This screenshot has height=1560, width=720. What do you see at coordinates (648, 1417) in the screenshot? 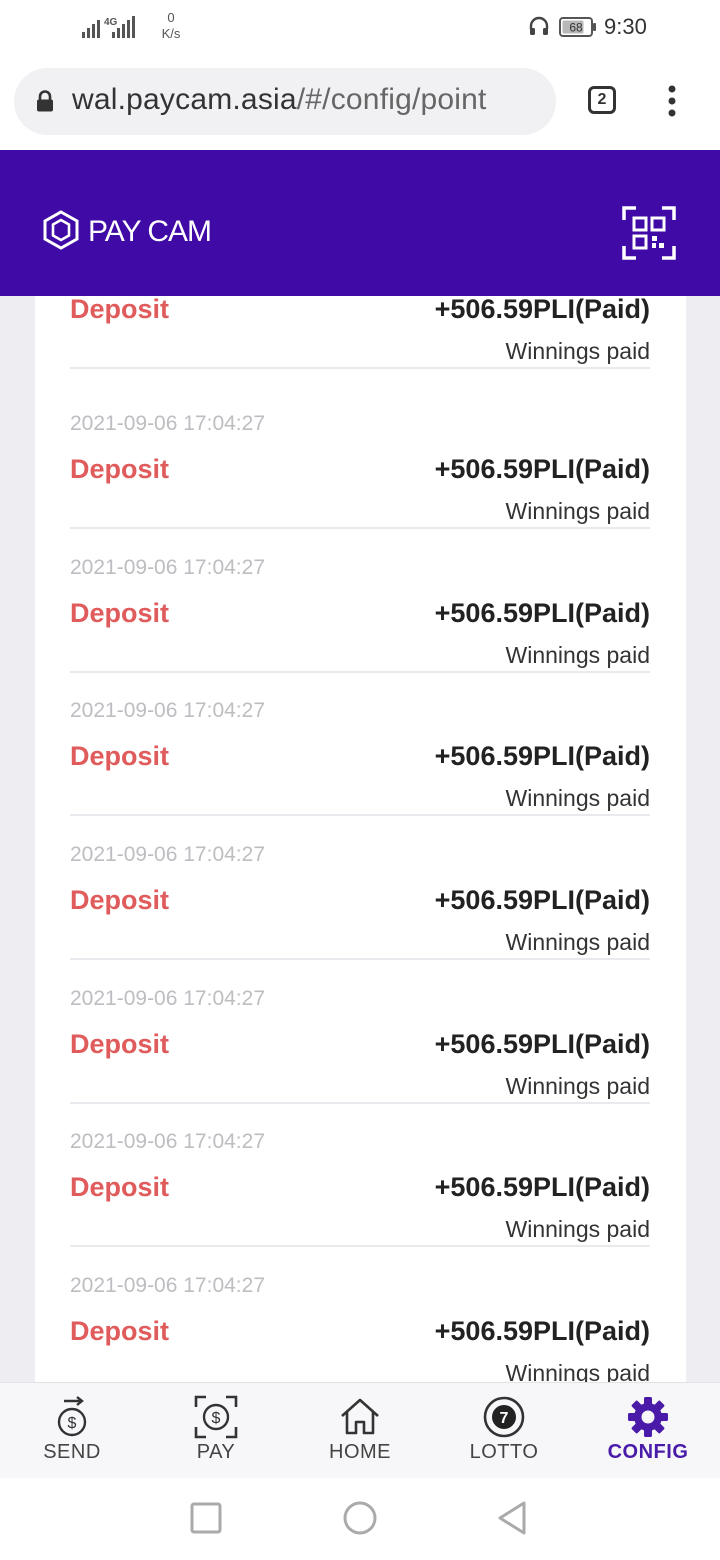
I see `gear-icon` at bounding box center [648, 1417].